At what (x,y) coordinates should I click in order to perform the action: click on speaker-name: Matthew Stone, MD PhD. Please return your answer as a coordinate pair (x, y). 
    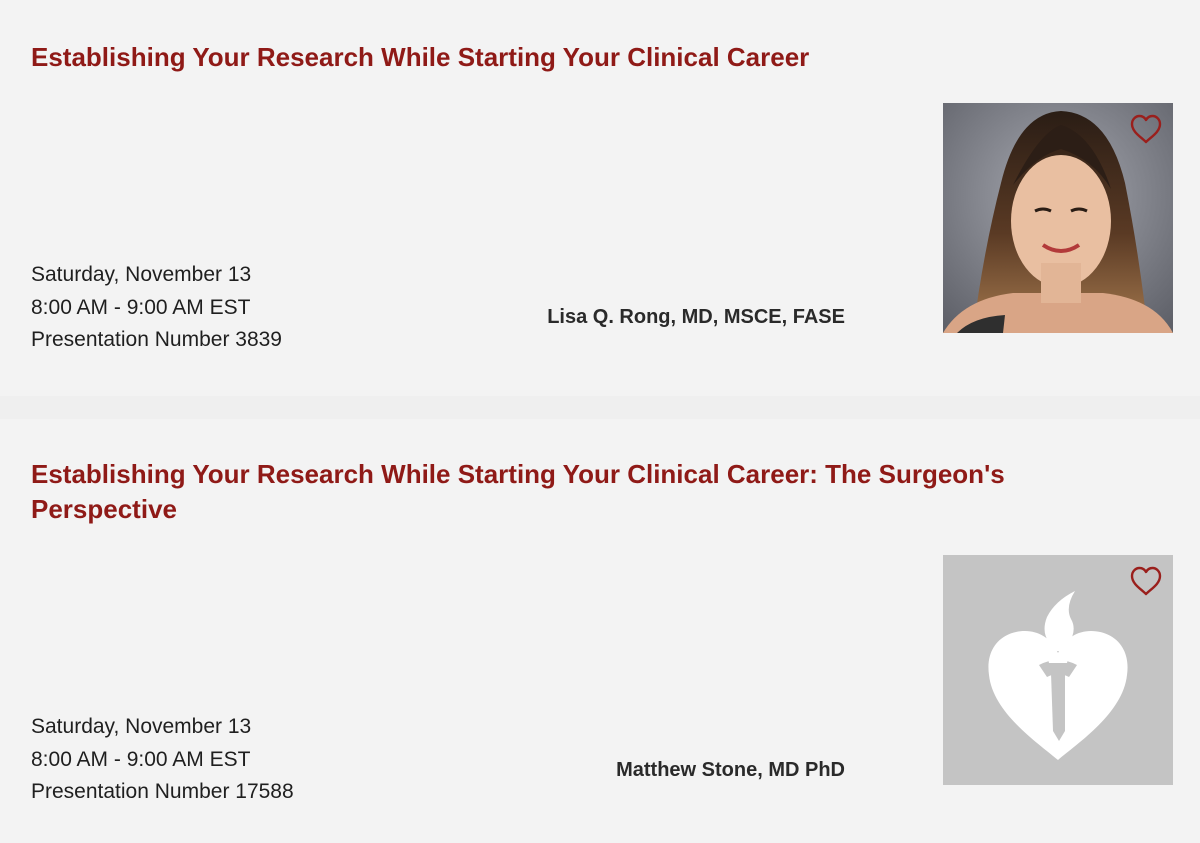
    Looking at the image, I should click on (730, 770).